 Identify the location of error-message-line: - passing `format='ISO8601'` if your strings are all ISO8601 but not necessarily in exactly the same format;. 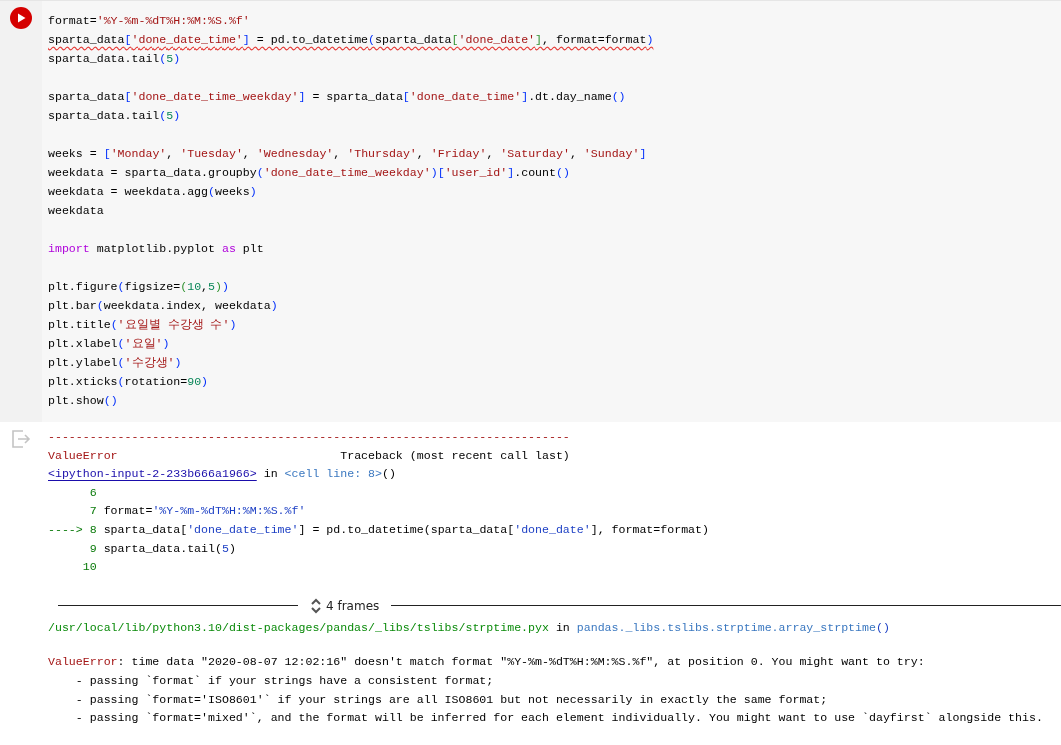
(451, 699).